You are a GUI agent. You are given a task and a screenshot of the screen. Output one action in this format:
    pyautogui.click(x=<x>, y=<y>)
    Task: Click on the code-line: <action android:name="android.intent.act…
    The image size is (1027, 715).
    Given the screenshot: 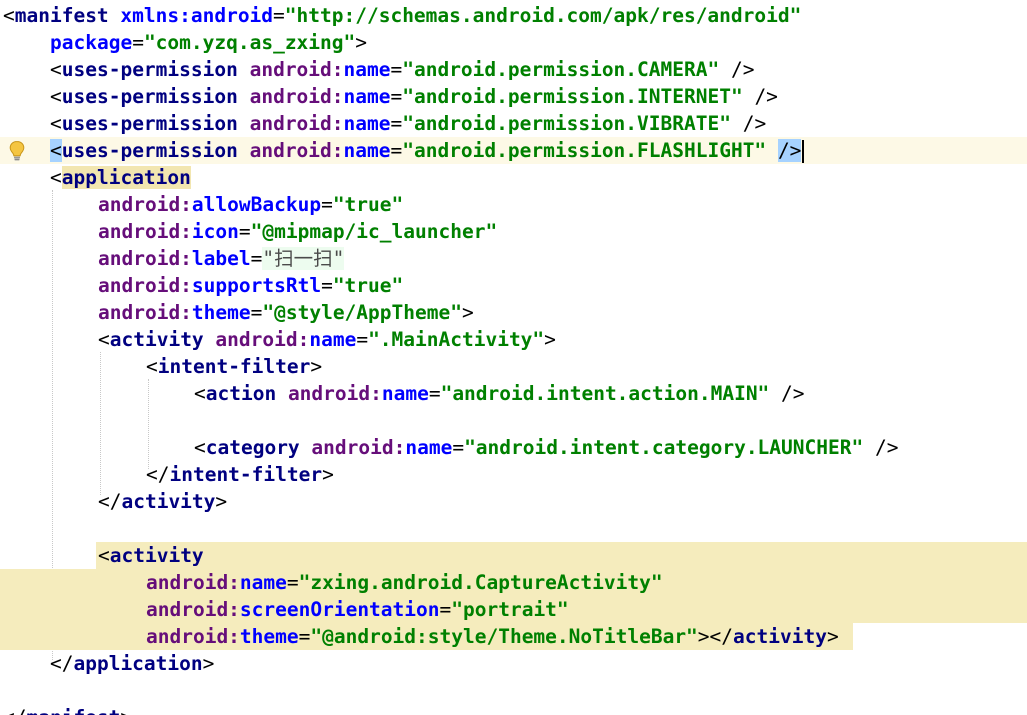 What is the action you would take?
    pyautogui.click(x=499, y=393)
    